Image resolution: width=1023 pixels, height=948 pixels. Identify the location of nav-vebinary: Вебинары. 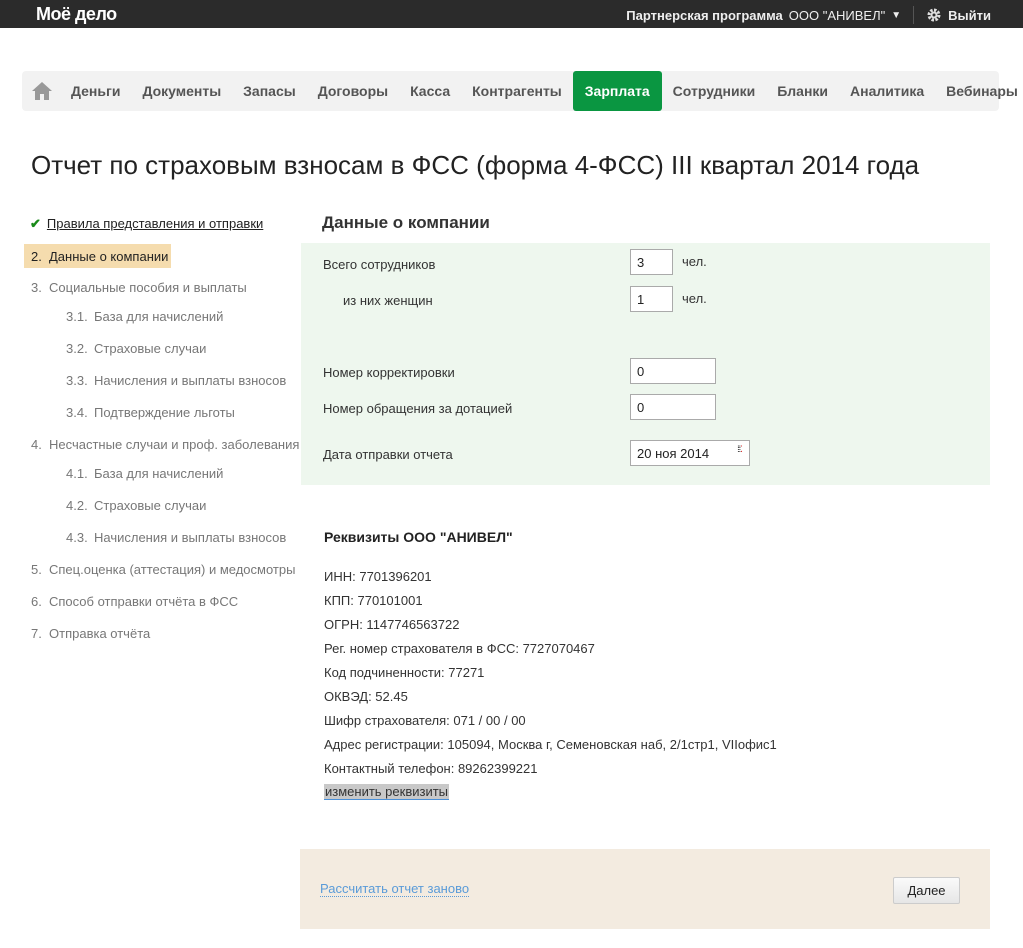
(979, 91).